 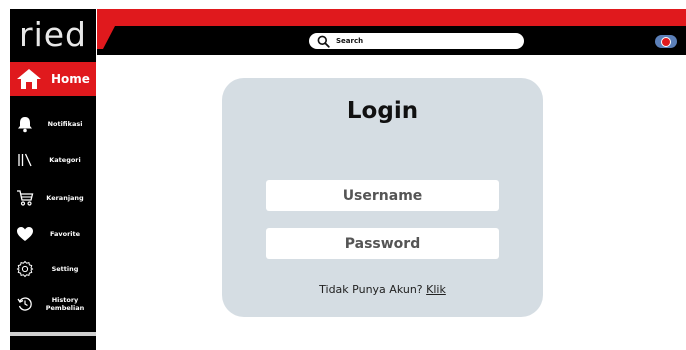 I want to click on books-icon, so click(x=25, y=160).